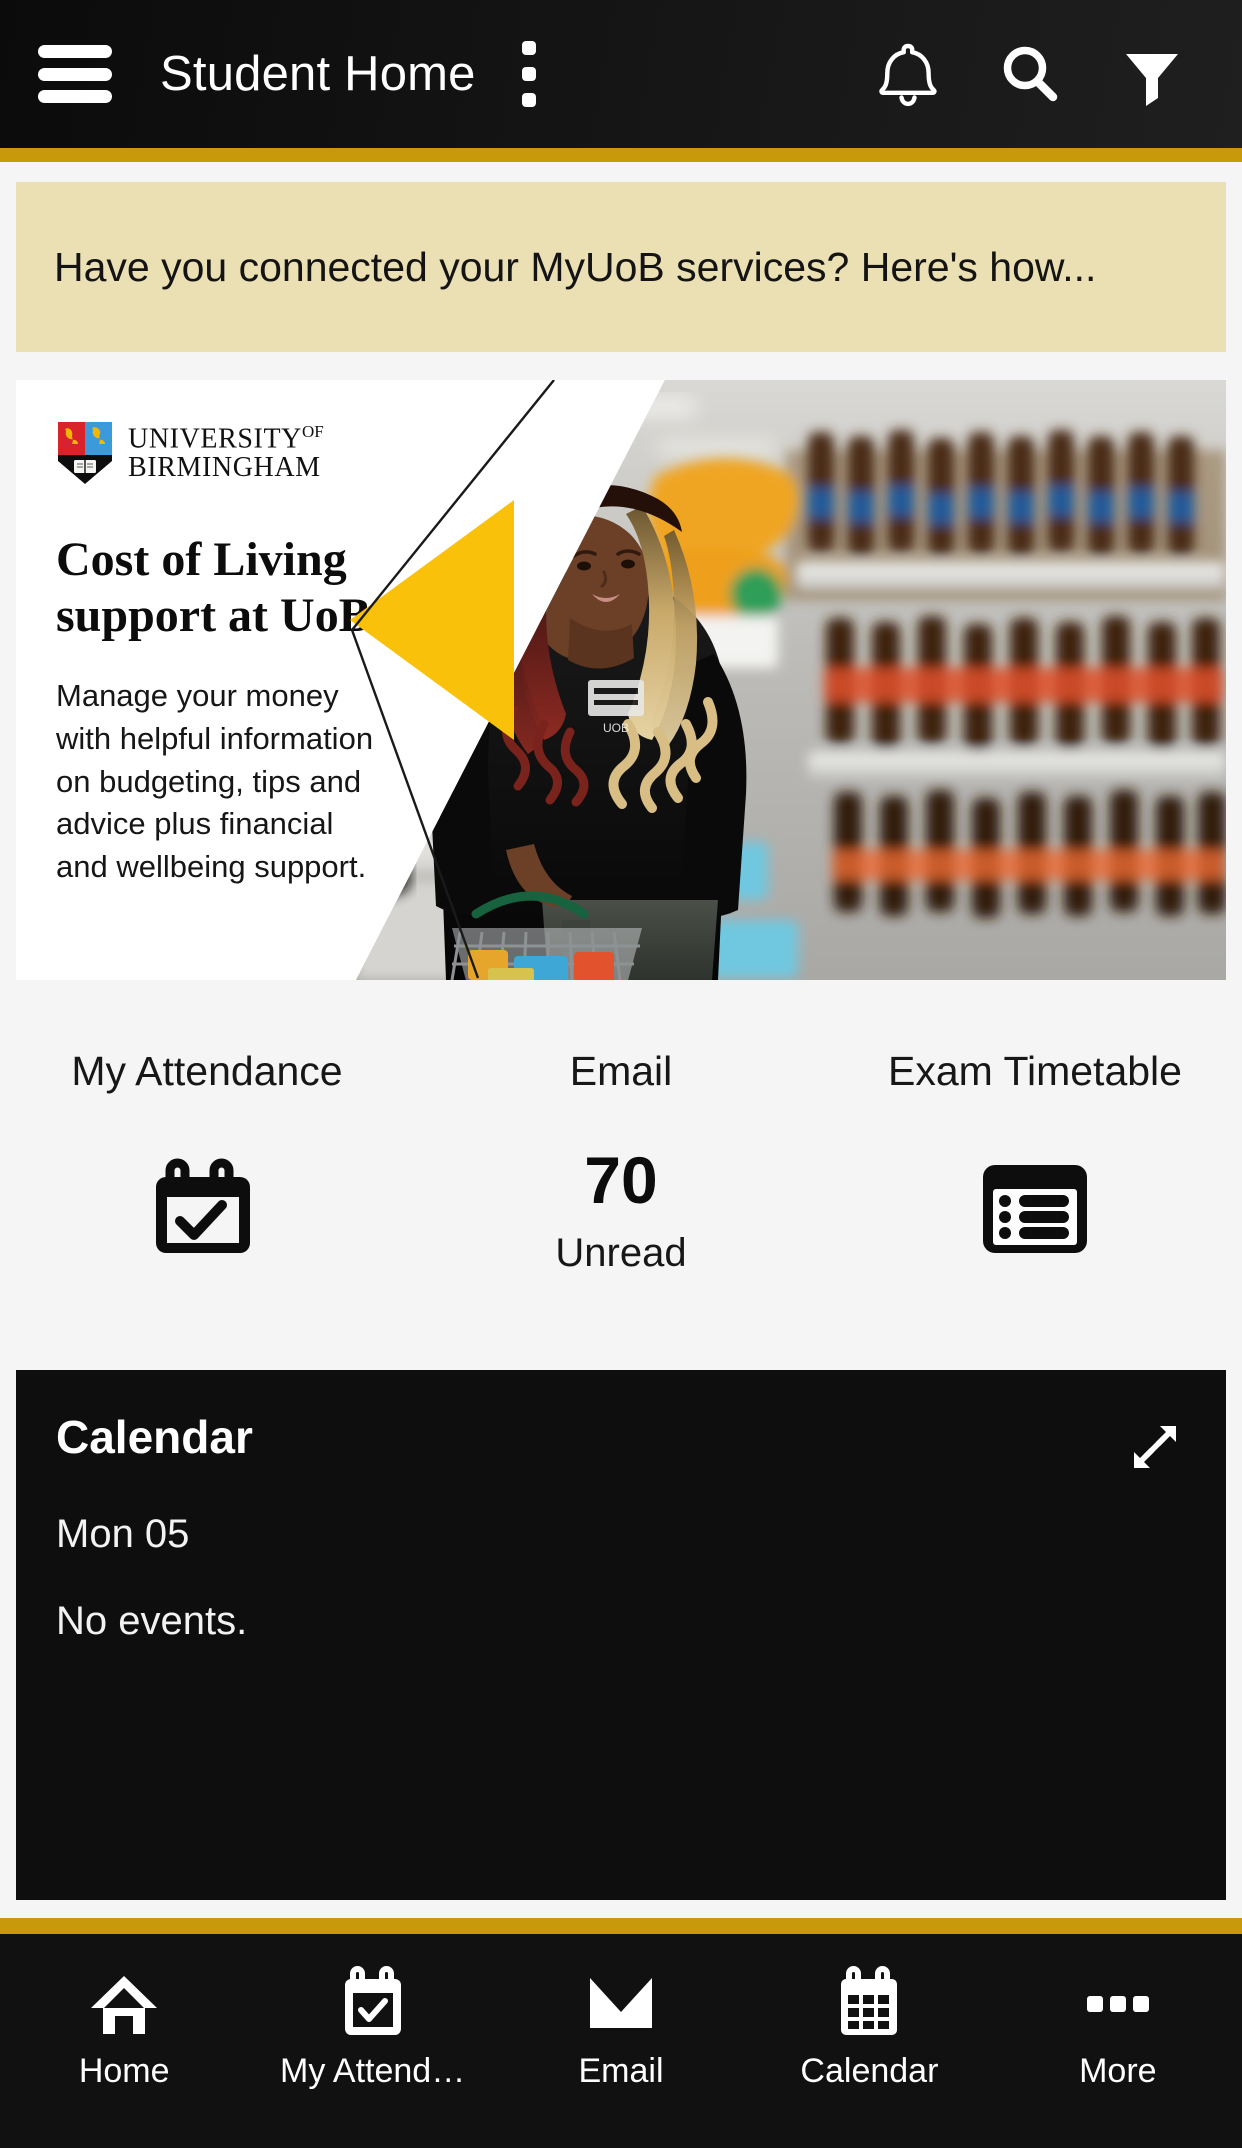 This screenshot has width=1242, height=2148. Describe the element at coordinates (1152, 74) in the screenshot. I see `funnel-filter-icon` at that location.